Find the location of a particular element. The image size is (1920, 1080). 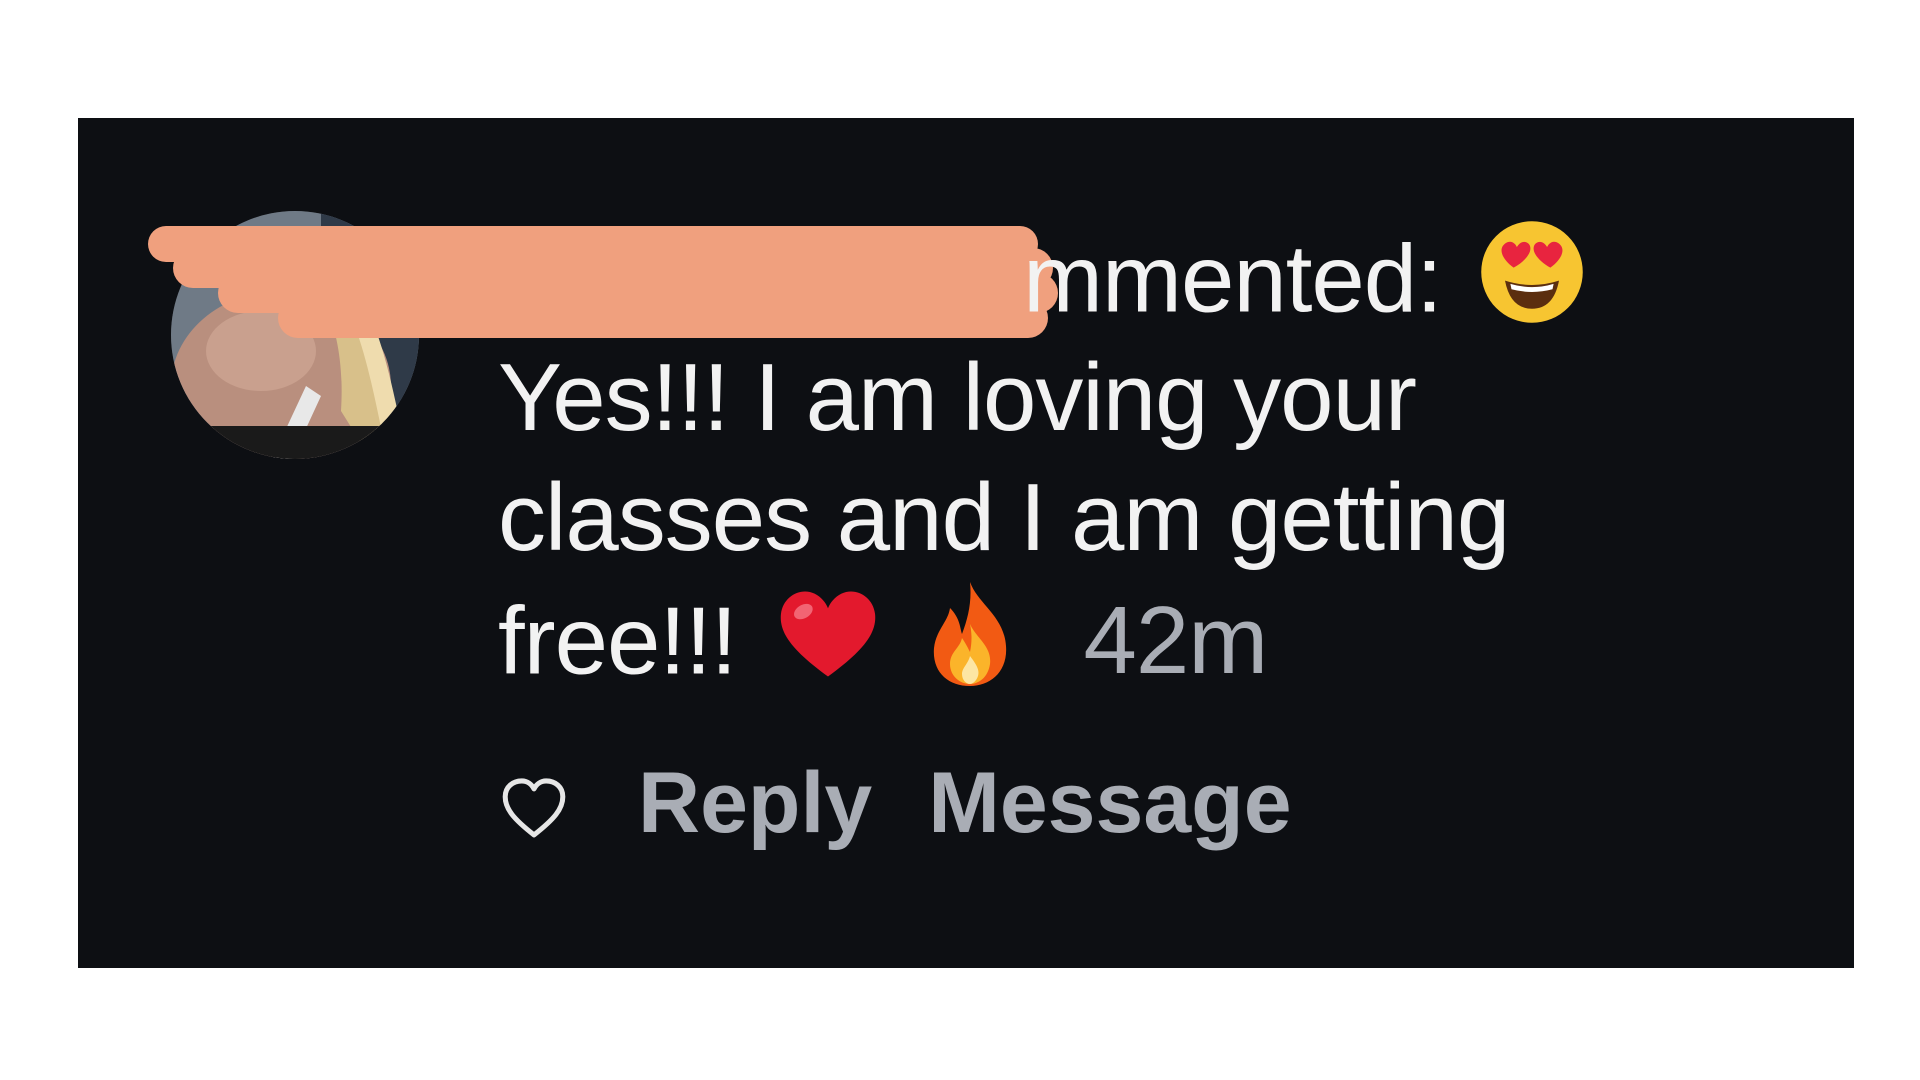

comment-last-line: free!!! 42m is located at coordinates (1148, 638).